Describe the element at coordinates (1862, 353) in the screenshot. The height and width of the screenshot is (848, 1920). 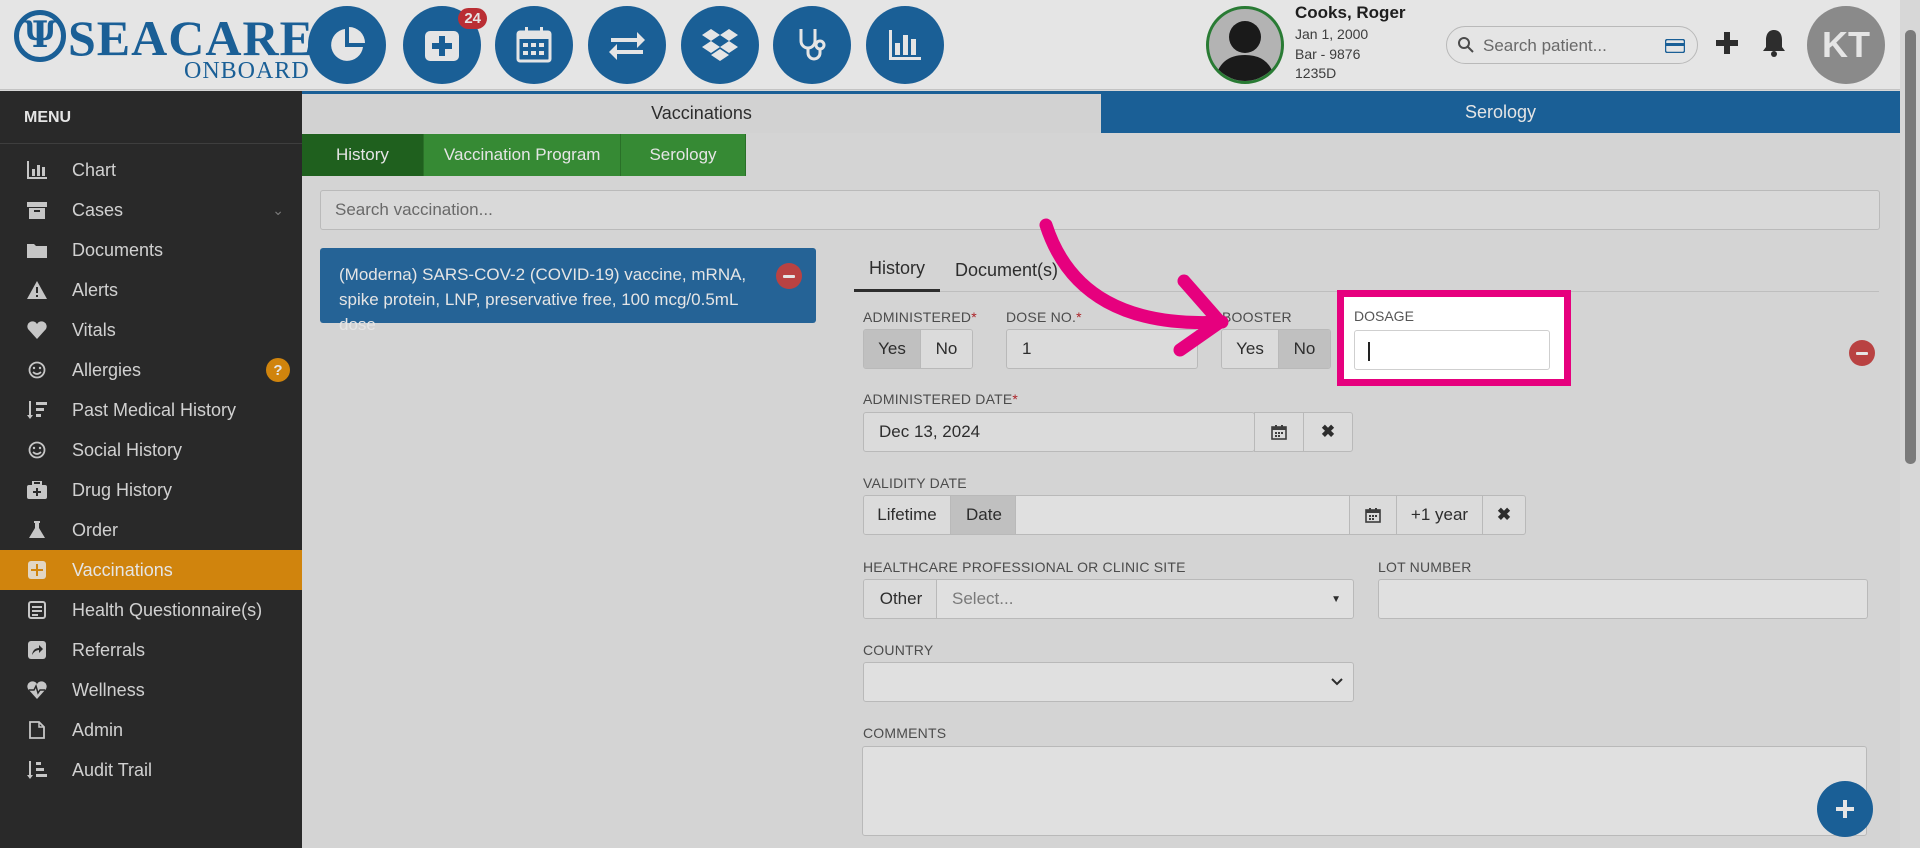
I see `remove-entry-button` at that location.